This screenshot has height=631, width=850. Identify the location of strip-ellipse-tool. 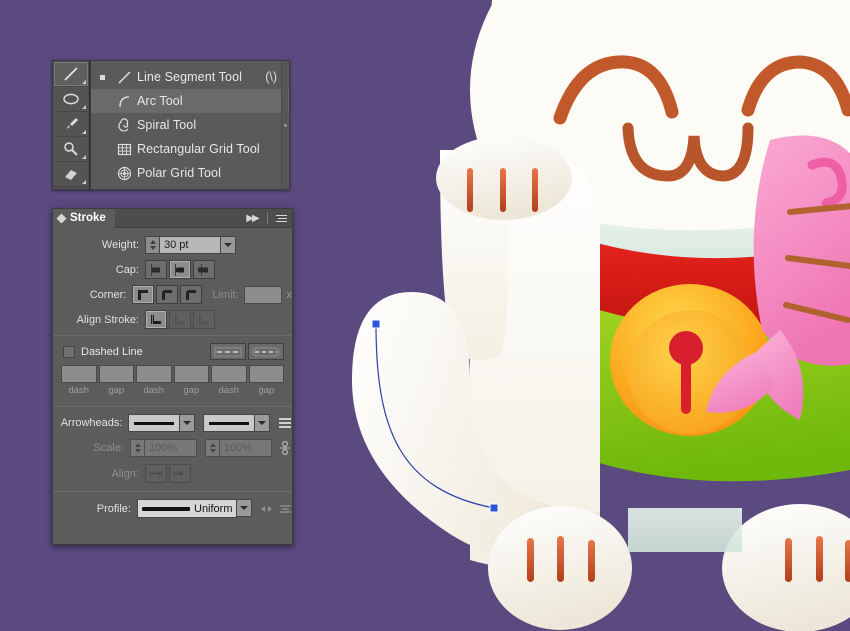
(71, 99).